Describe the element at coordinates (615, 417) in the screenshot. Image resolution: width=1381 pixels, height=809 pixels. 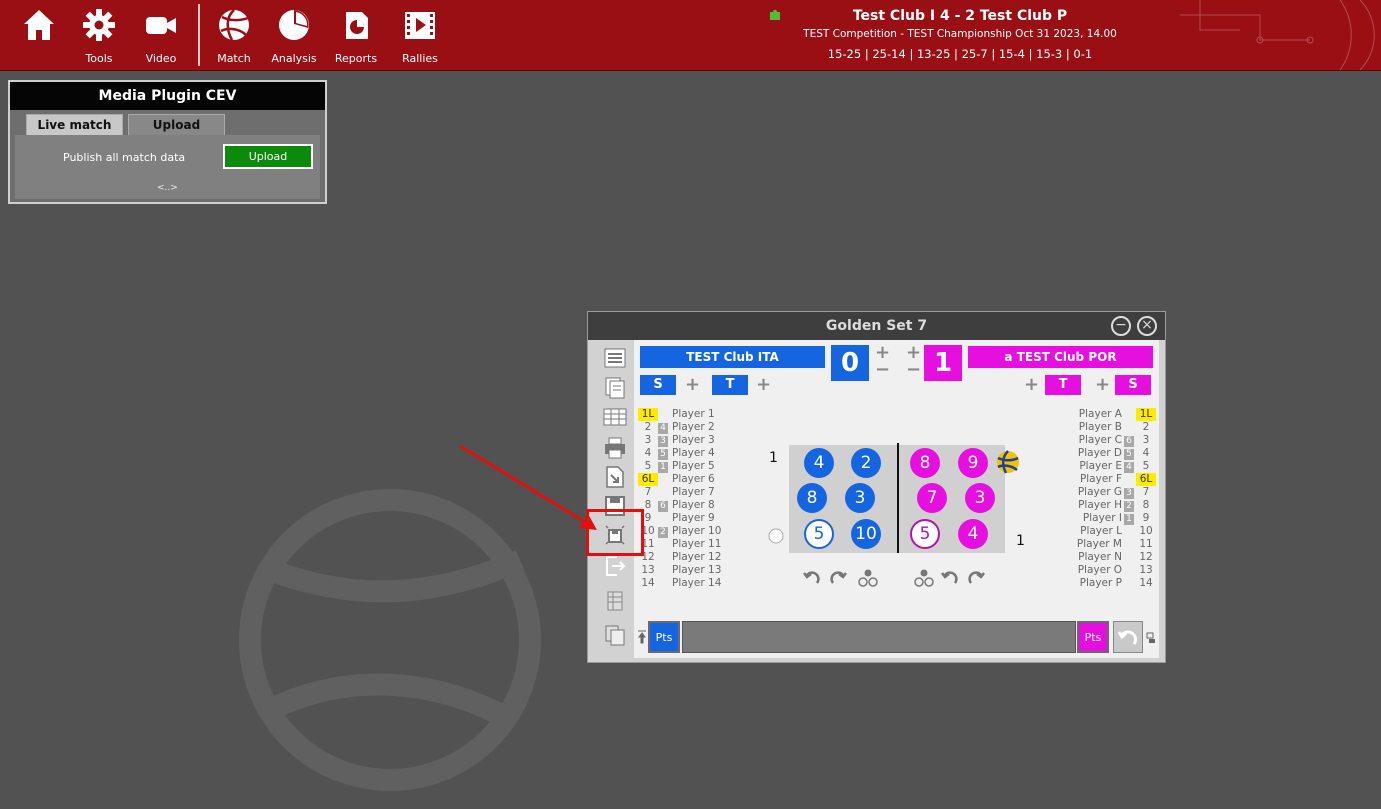
I see `grid-icon` at that location.